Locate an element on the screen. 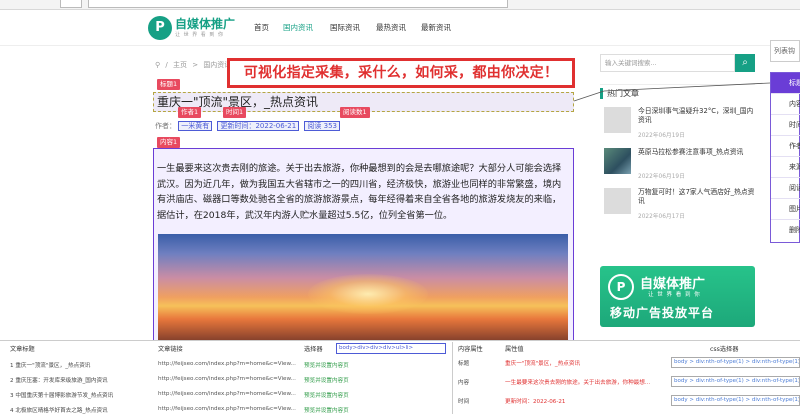 The image size is (800, 414). hot-articles-heading: 热门文章 is located at coordinates (619, 93).